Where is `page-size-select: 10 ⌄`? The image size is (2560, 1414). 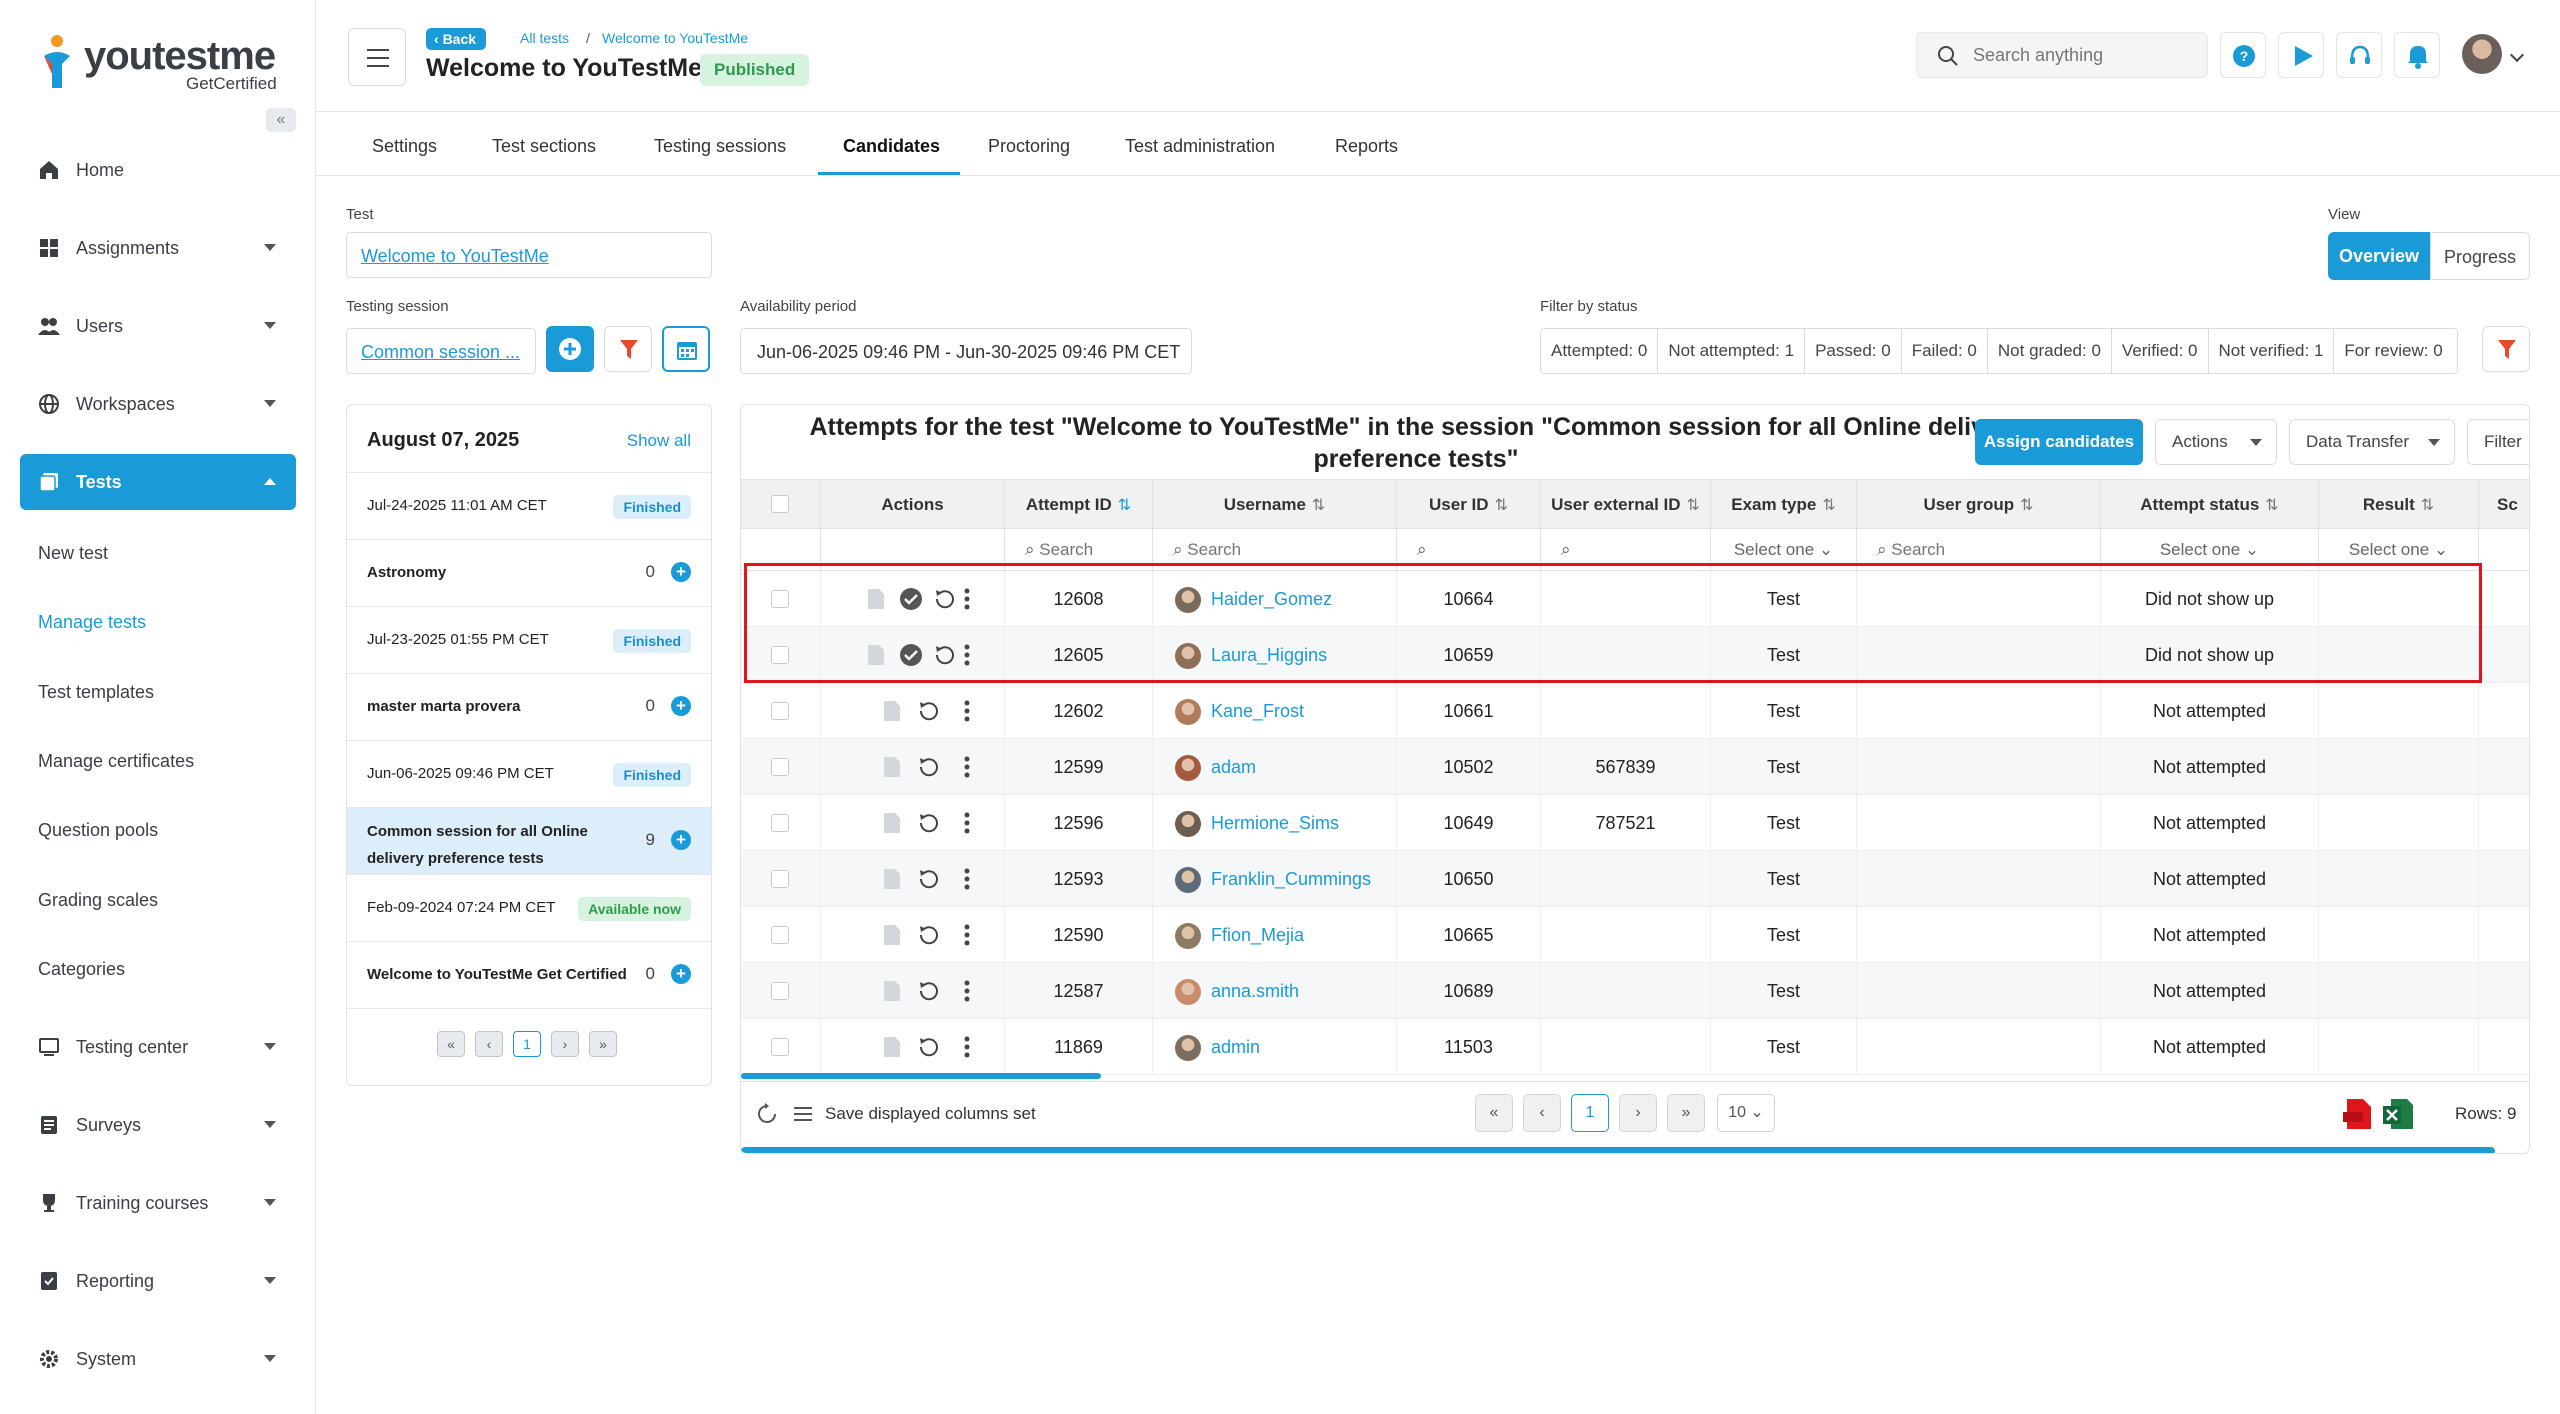 page-size-select: 10 ⌄ is located at coordinates (1746, 1113).